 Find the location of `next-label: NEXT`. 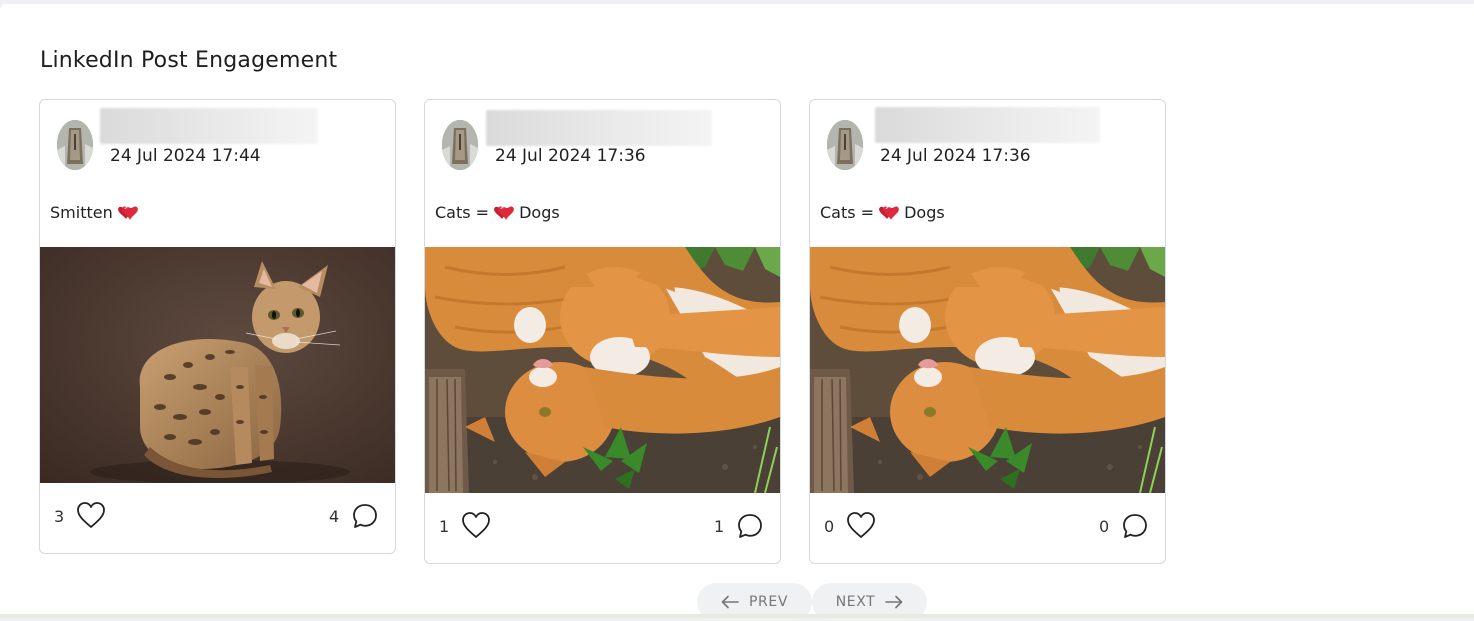

next-label: NEXT is located at coordinates (855, 602).